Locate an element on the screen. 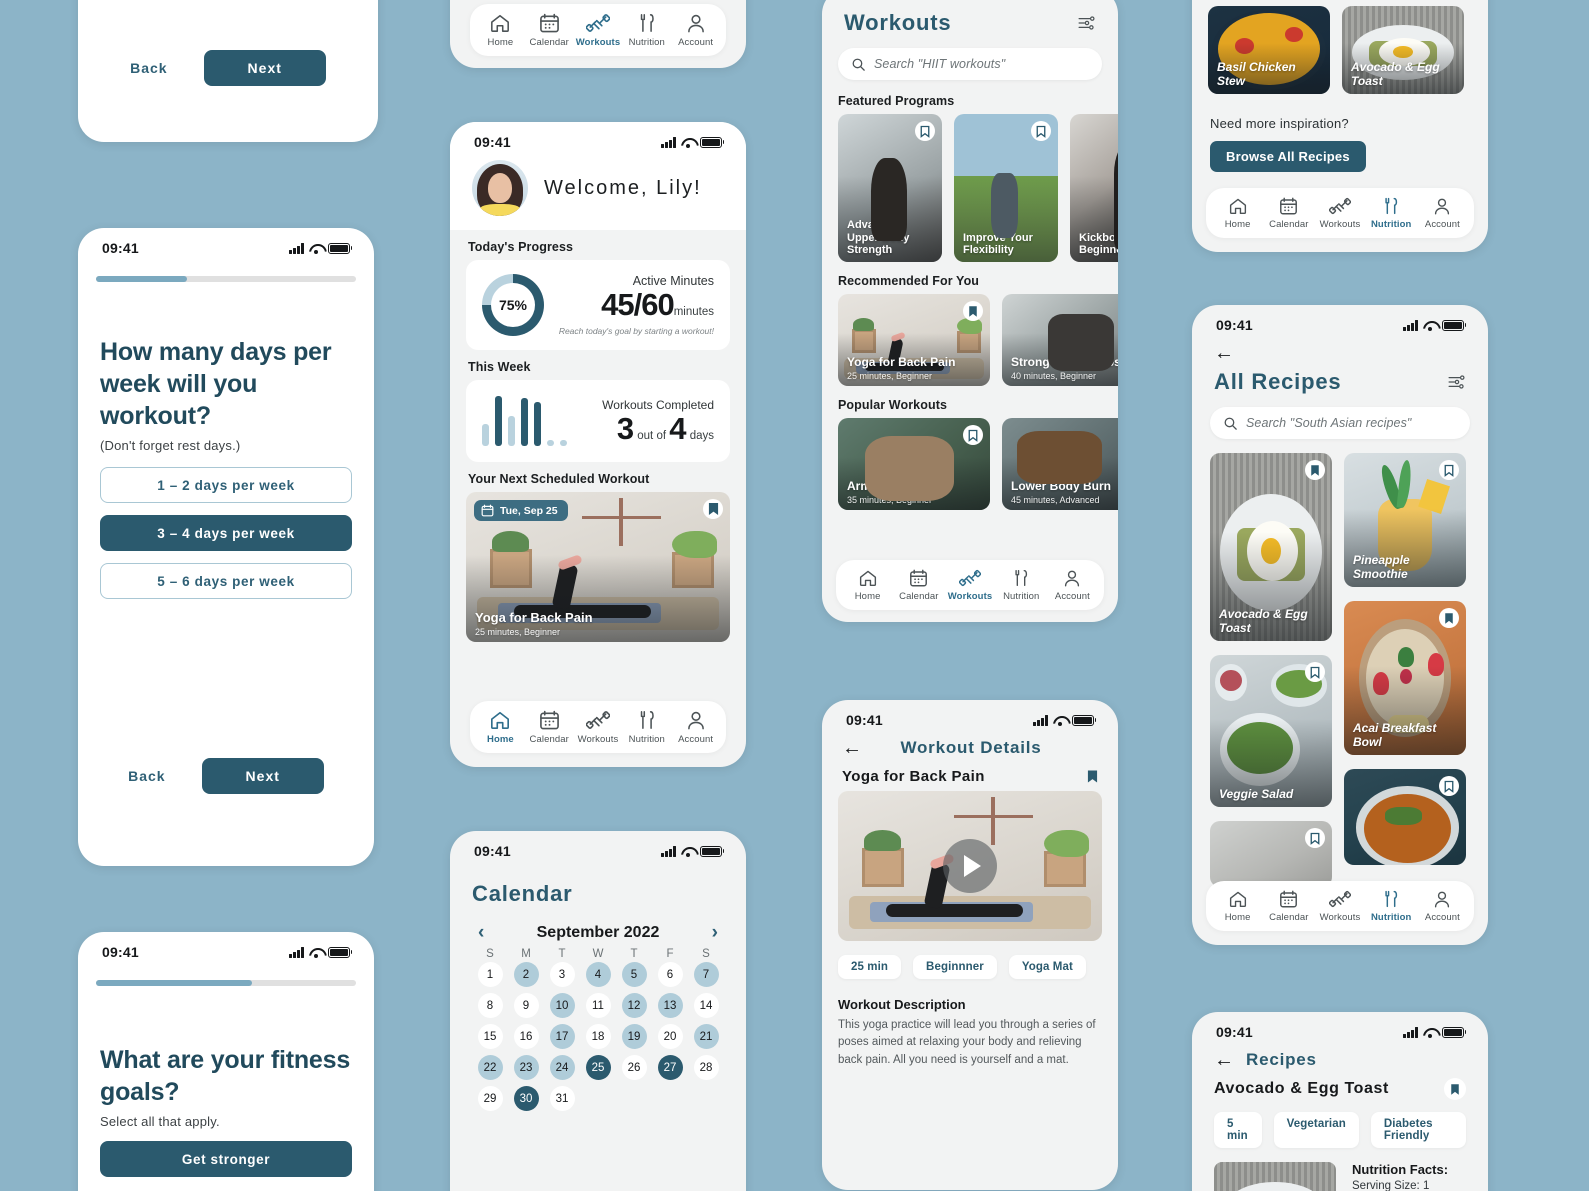  calendar-day: 6 is located at coordinates (670, 974).